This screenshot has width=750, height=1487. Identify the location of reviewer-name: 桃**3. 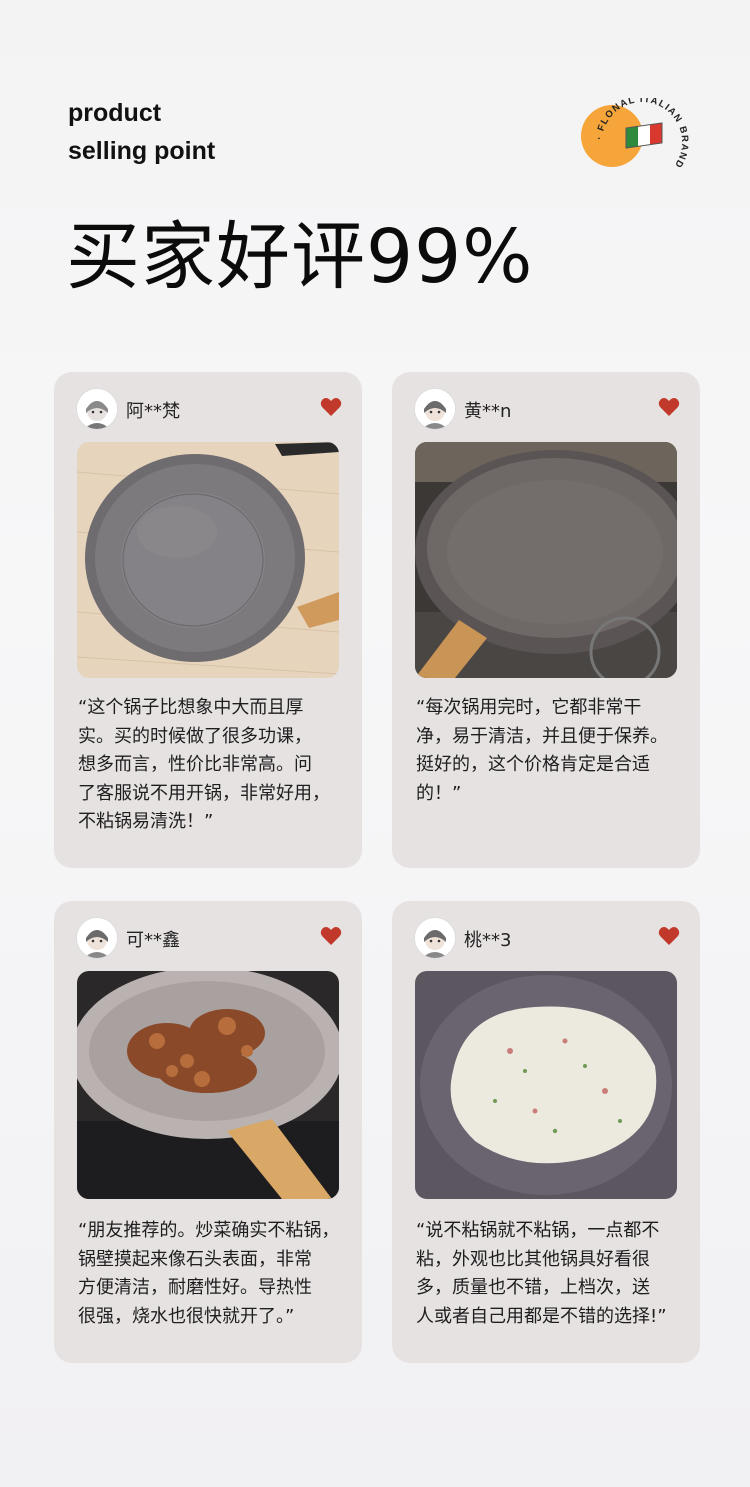
(488, 940).